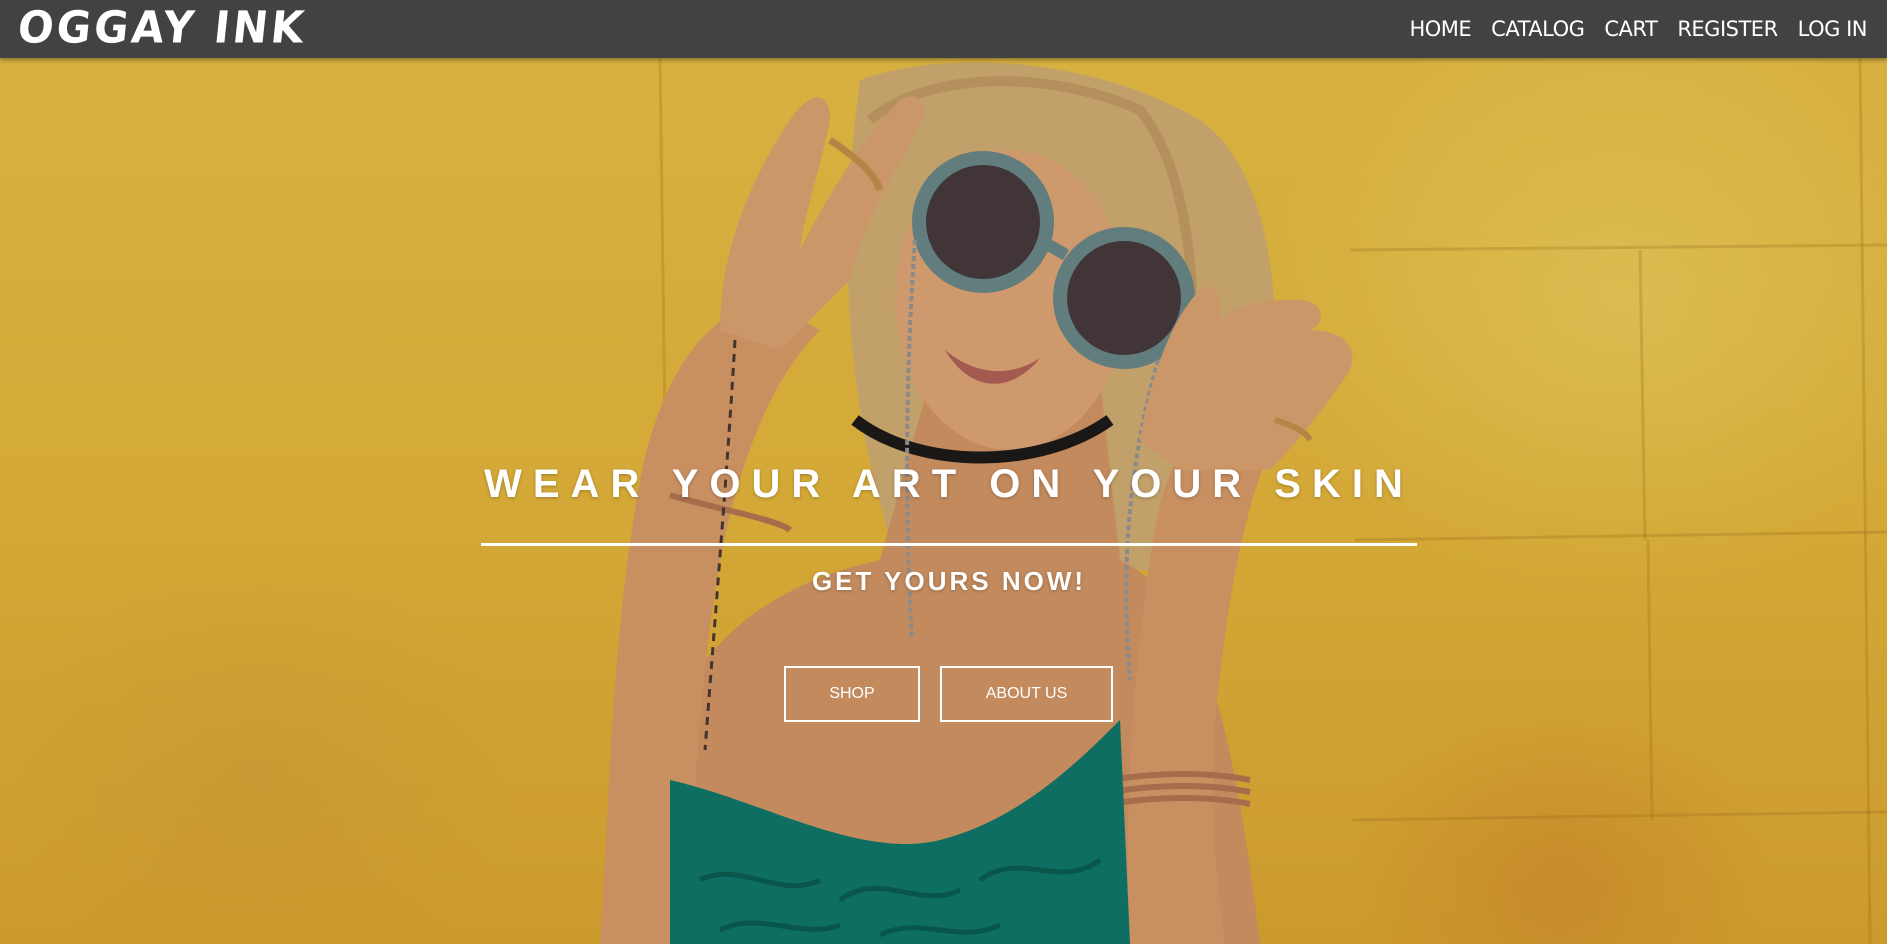 The image size is (1887, 944). I want to click on shop-button: SHOP, so click(852, 694).